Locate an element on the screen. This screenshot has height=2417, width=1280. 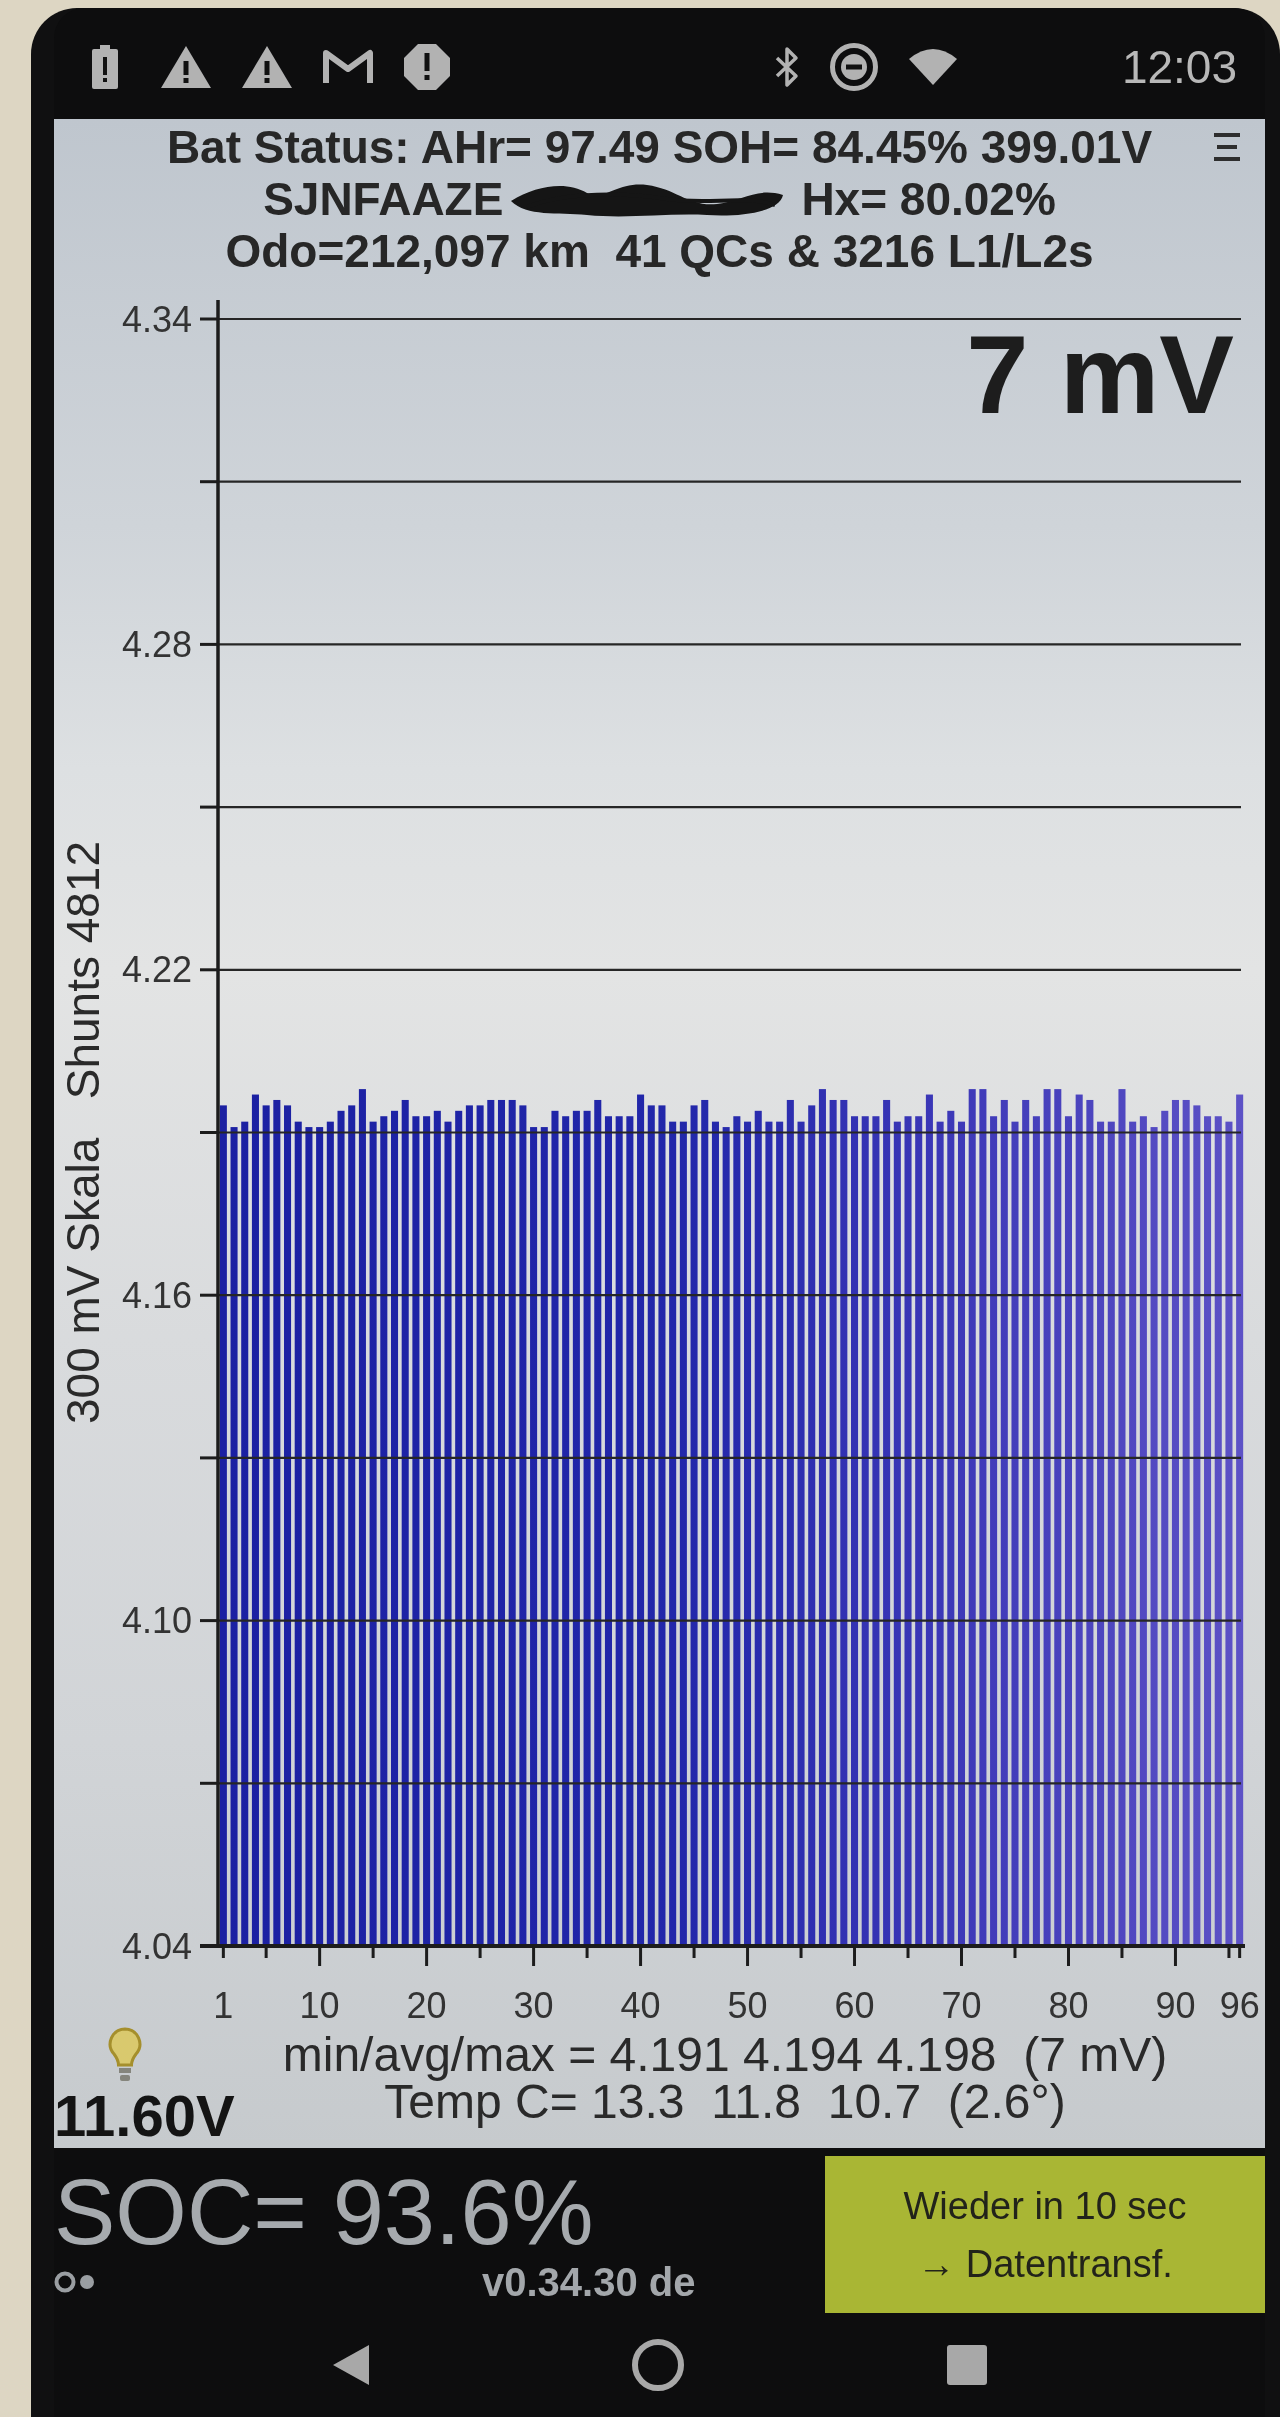
x-tick-label: 80 is located at coordinates (1068, 2005).